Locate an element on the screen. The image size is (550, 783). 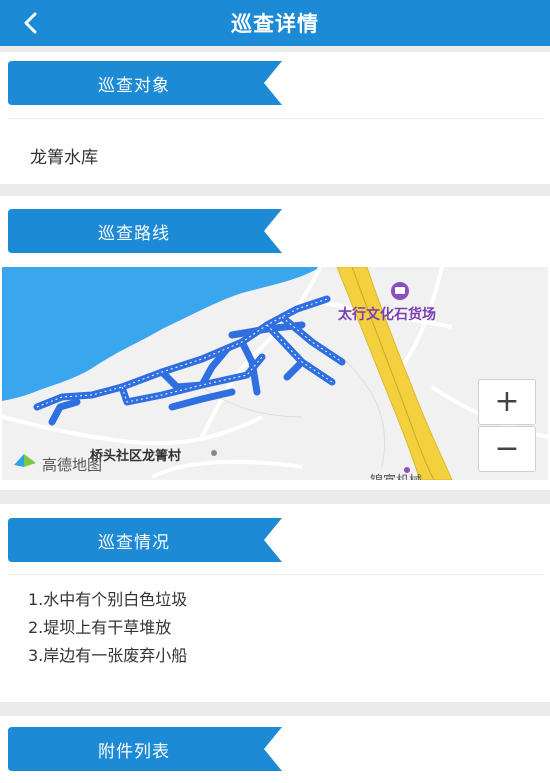
section-header-object: 巡查对象 is located at coordinates (145, 83).